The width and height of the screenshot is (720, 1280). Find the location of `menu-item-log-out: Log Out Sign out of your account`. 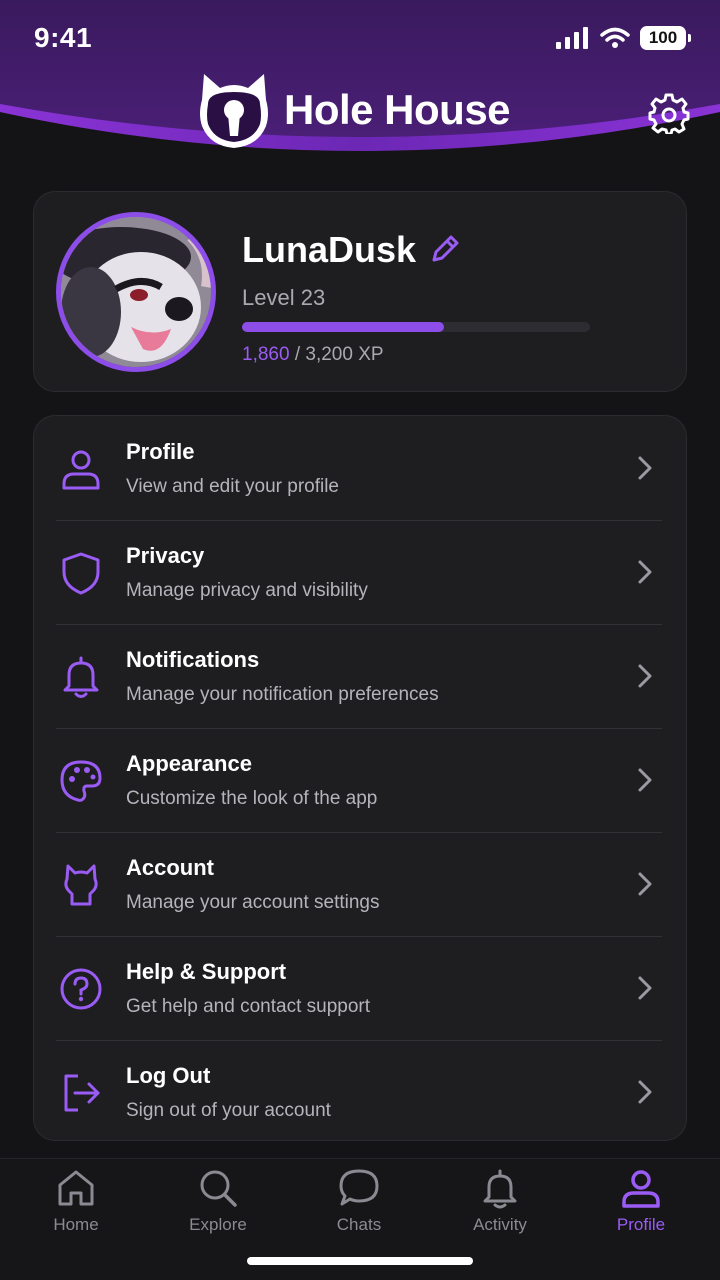

menu-item-log-out: Log Out Sign out of your account is located at coordinates (360, 1090).